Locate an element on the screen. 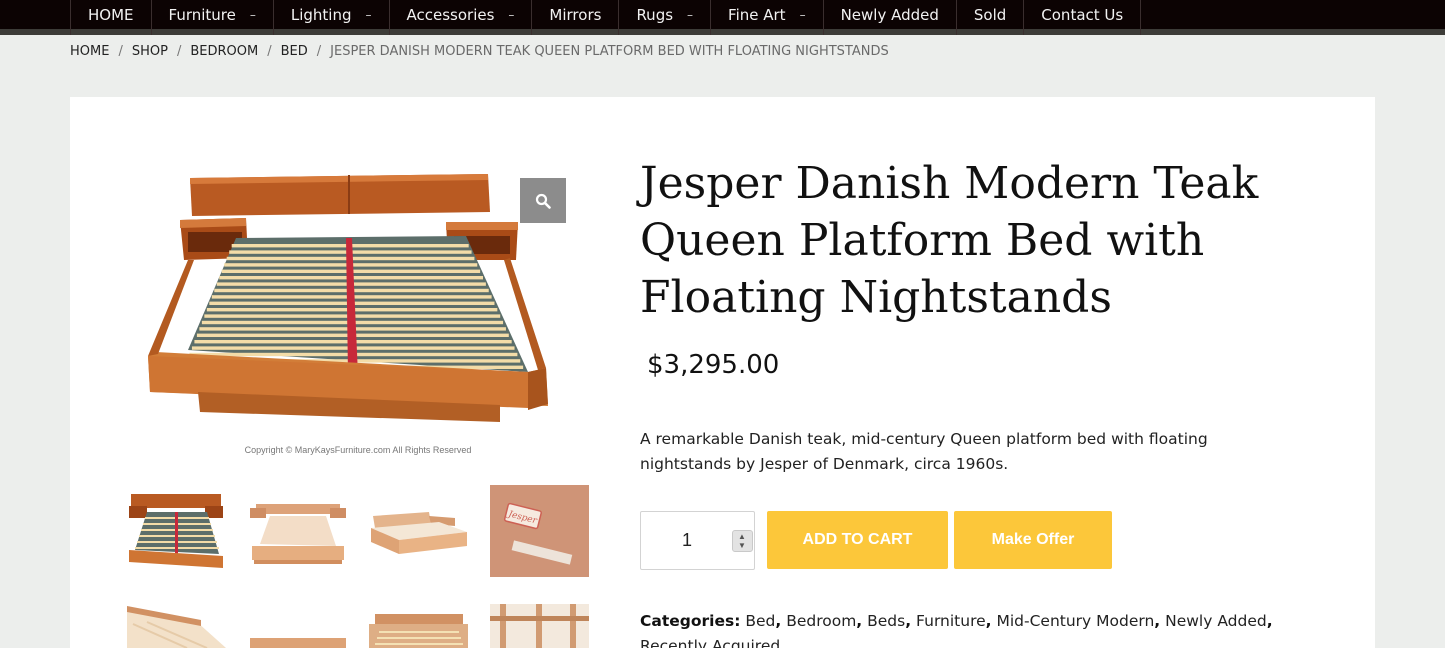 The height and width of the screenshot is (648, 1445). nav-item-label: Fine Art is located at coordinates (757, 14).